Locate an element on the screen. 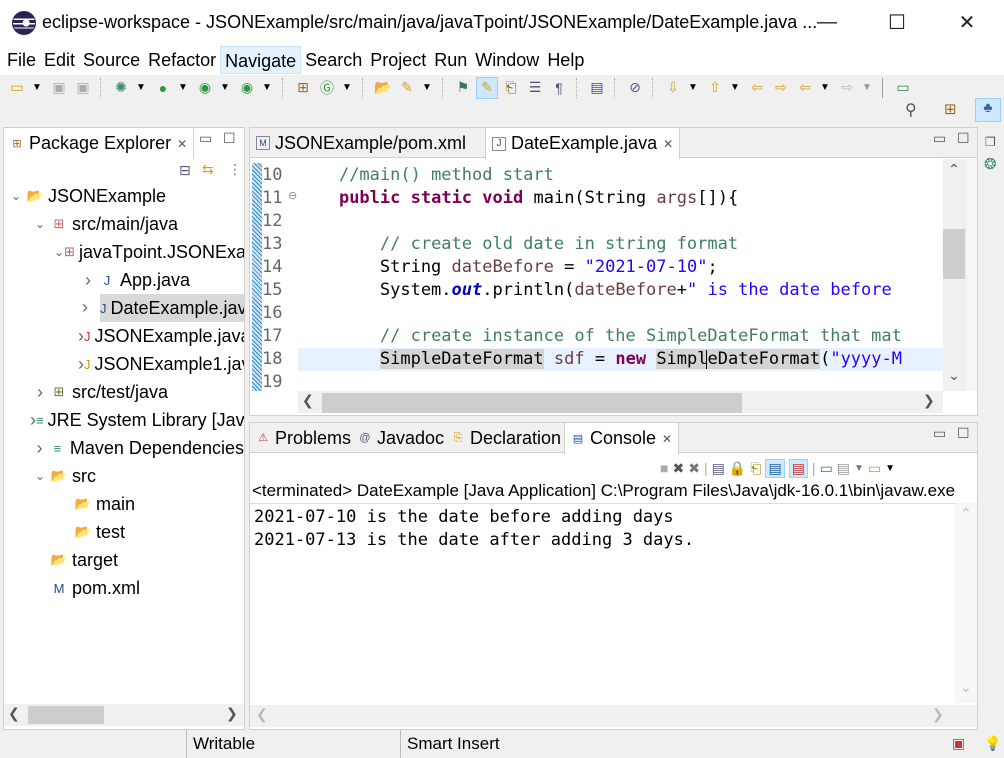  search-icon: ⚲ is located at coordinates (916, 111).